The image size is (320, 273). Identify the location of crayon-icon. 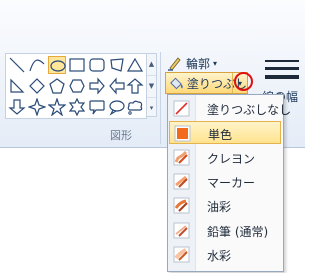
(181, 157).